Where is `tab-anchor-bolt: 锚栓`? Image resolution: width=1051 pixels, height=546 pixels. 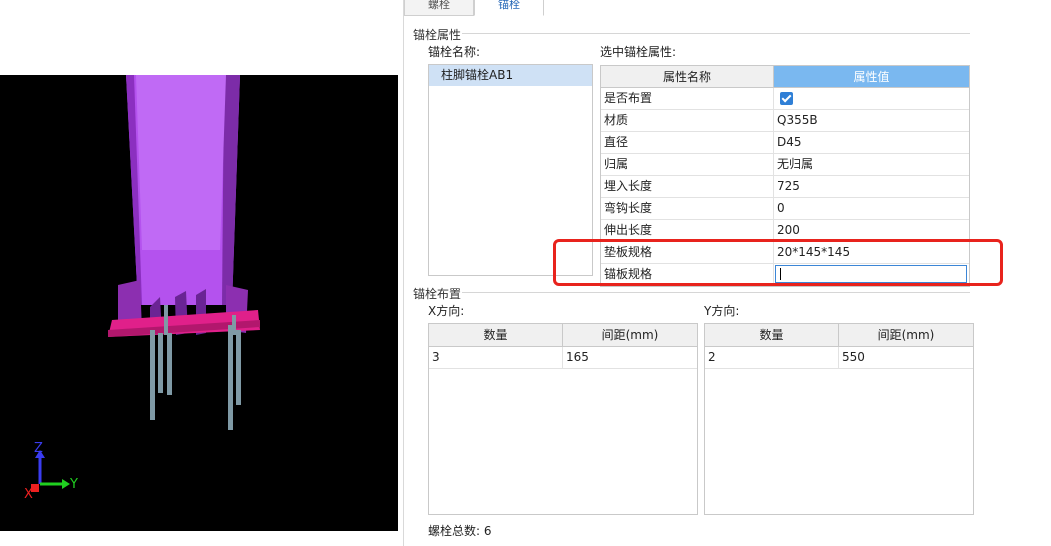
tab-anchor-bolt: 锚栓 is located at coordinates (509, 8).